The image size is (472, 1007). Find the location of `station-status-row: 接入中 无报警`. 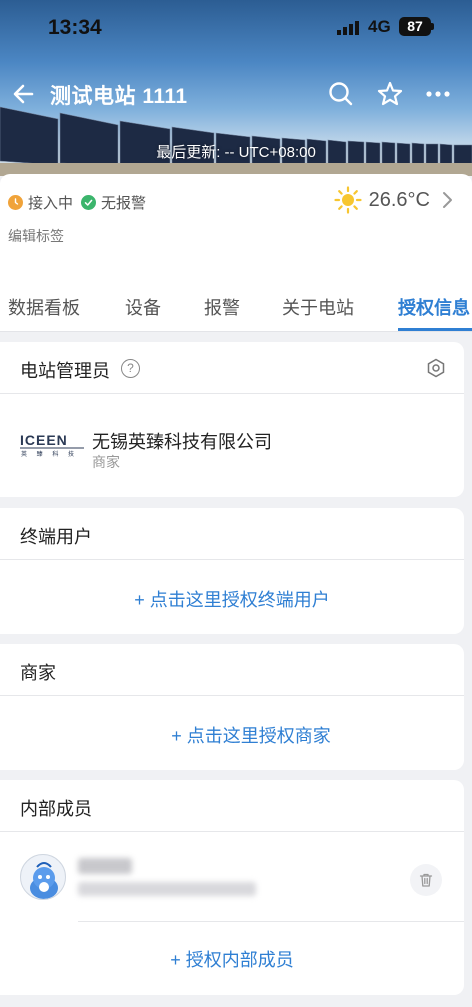

station-status-row: 接入中 无报警 is located at coordinates (77, 202).